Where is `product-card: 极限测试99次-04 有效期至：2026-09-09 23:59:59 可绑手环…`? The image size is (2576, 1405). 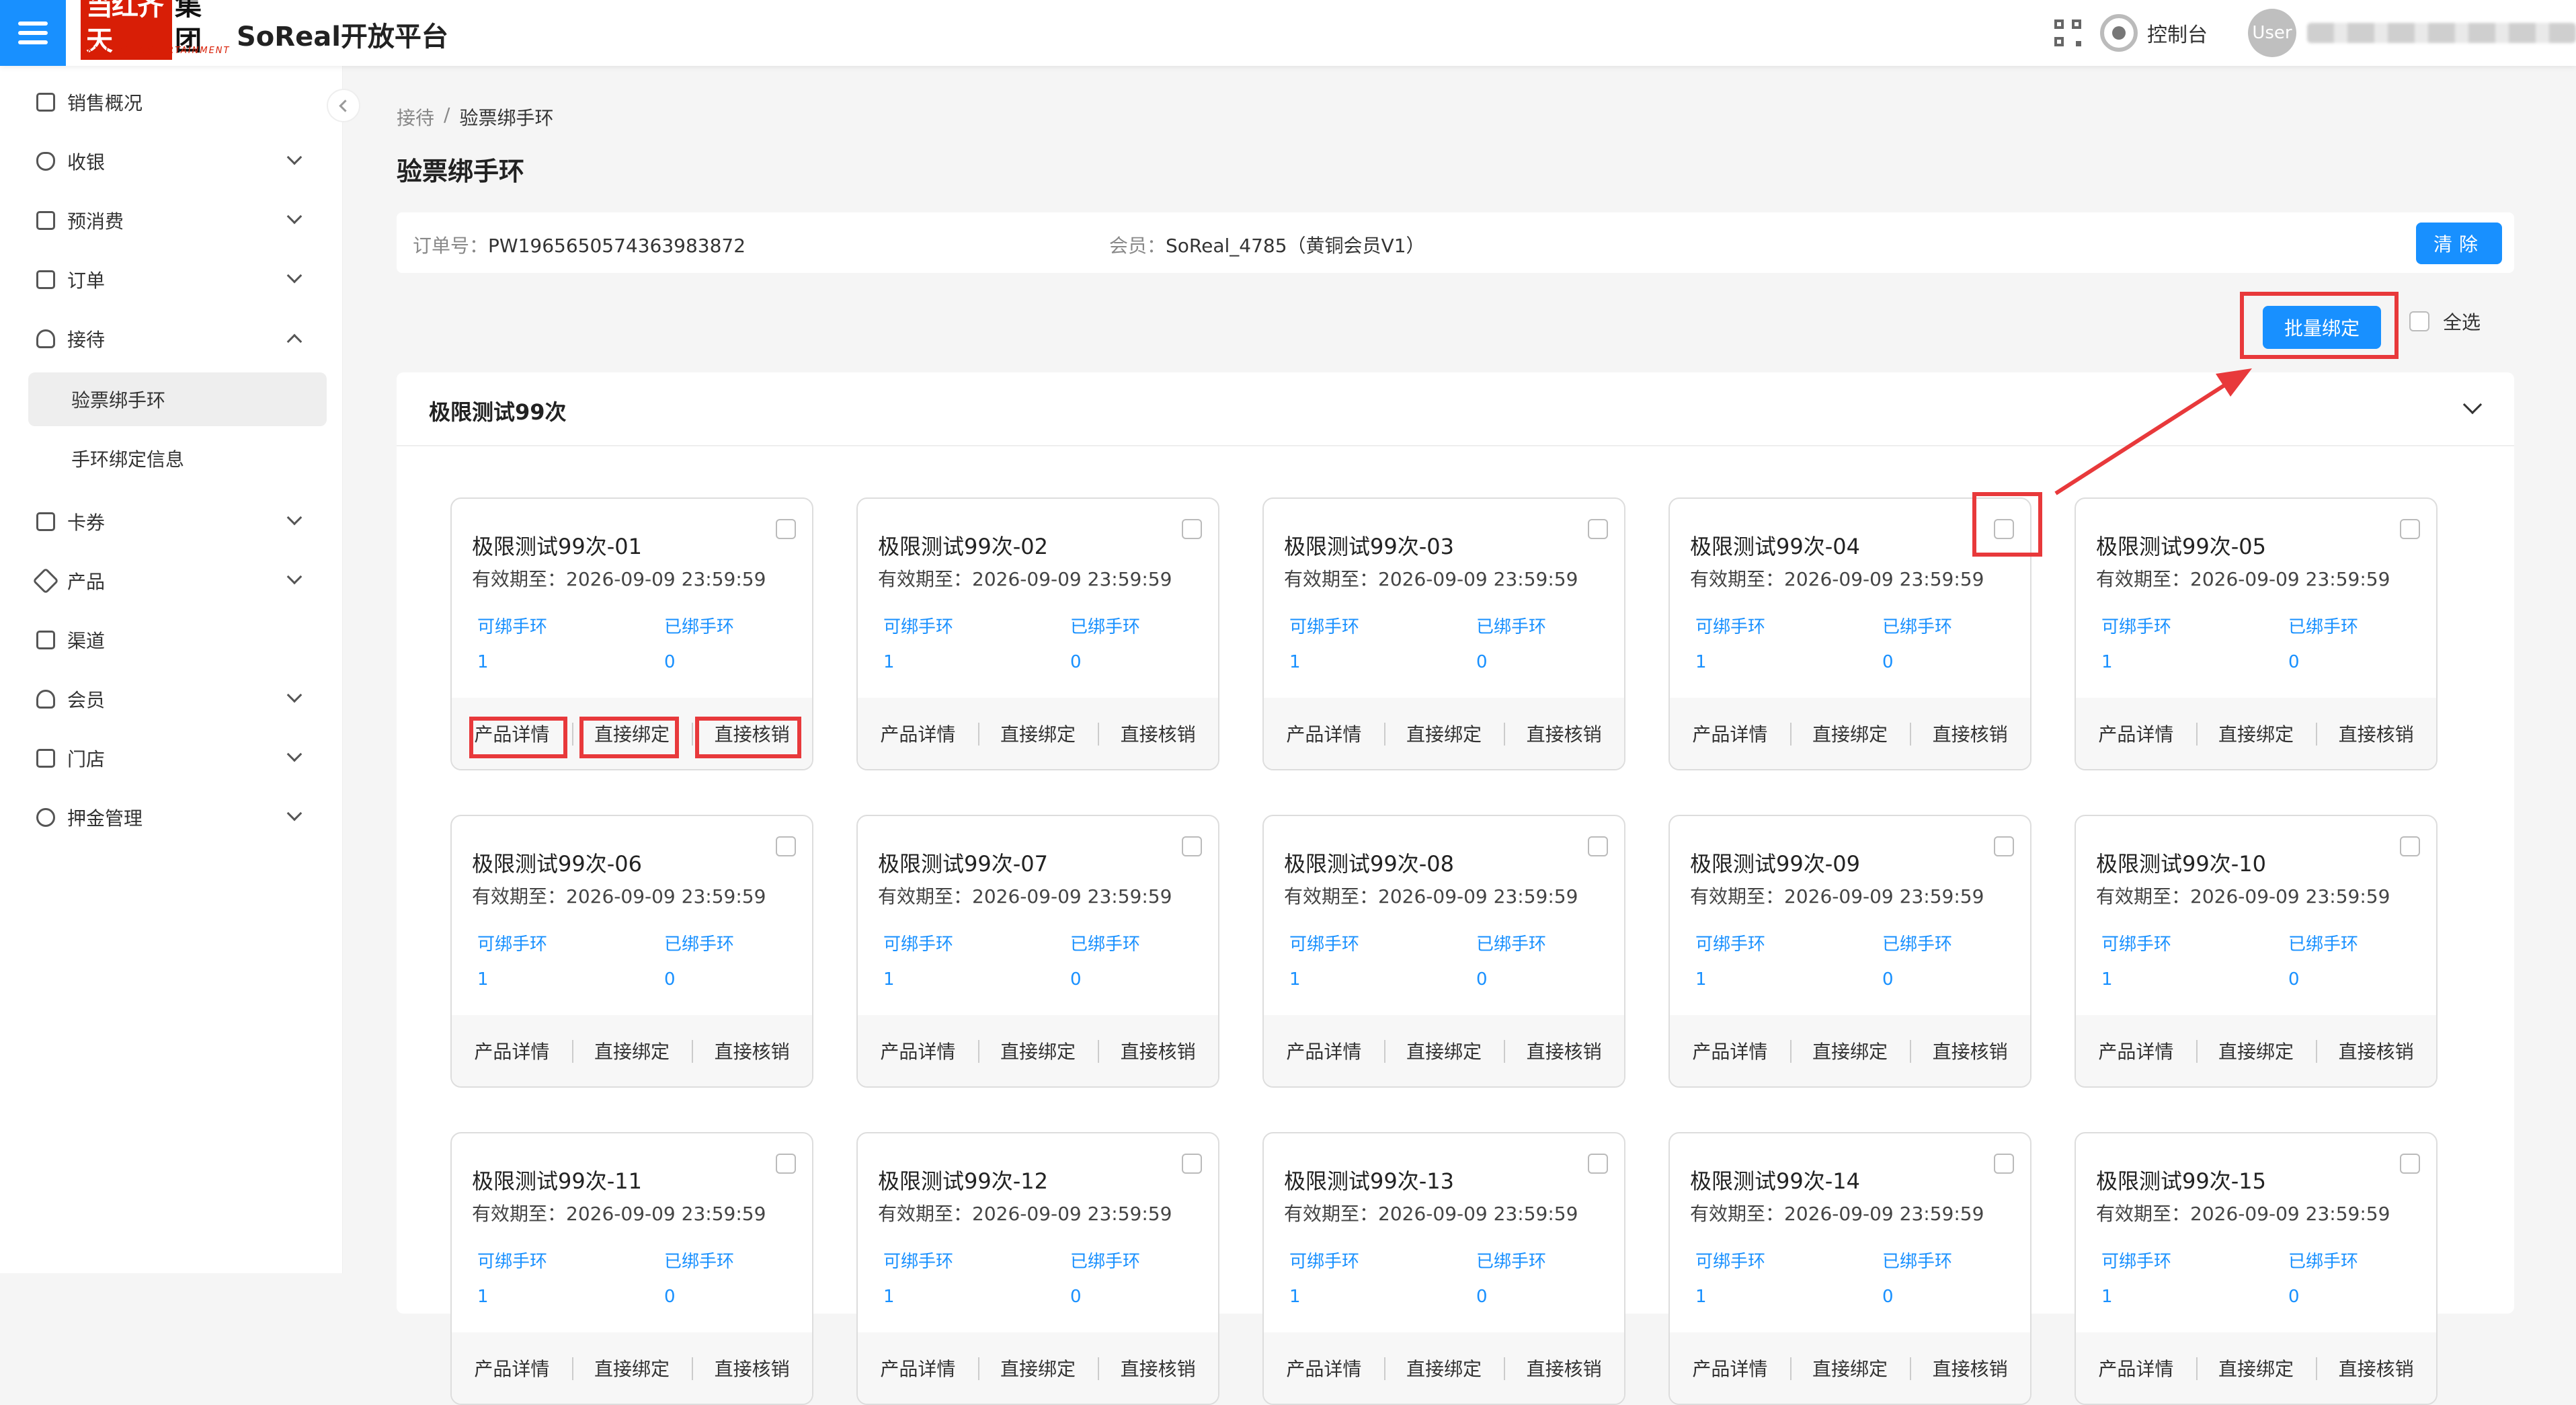
product-card: 极限测试99次-04 有效期至：2026-09-09 23:59:59 可绑手环… is located at coordinates (1849, 634).